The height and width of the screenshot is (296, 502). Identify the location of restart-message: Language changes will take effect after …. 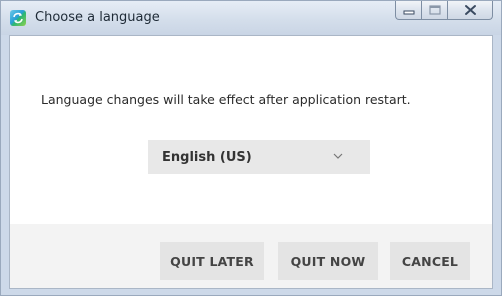
(226, 99).